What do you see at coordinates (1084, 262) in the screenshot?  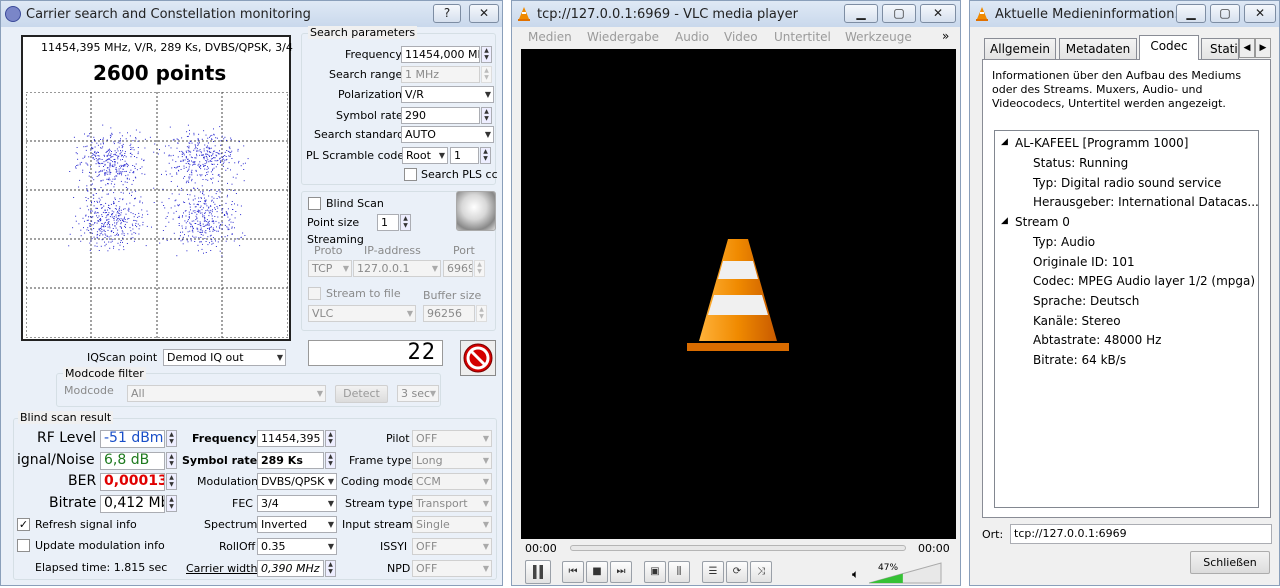 I see `stream-item: Originale ID: 101` at bounding box center [1084, 262].